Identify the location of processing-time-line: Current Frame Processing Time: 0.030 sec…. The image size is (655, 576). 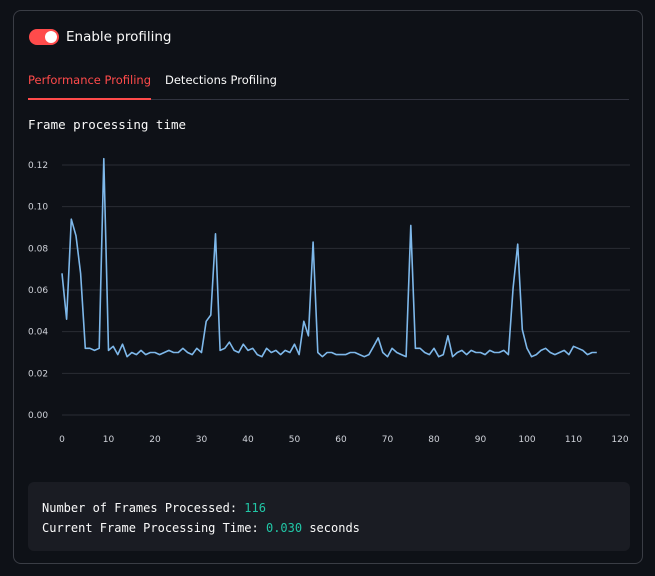
(329, 528).